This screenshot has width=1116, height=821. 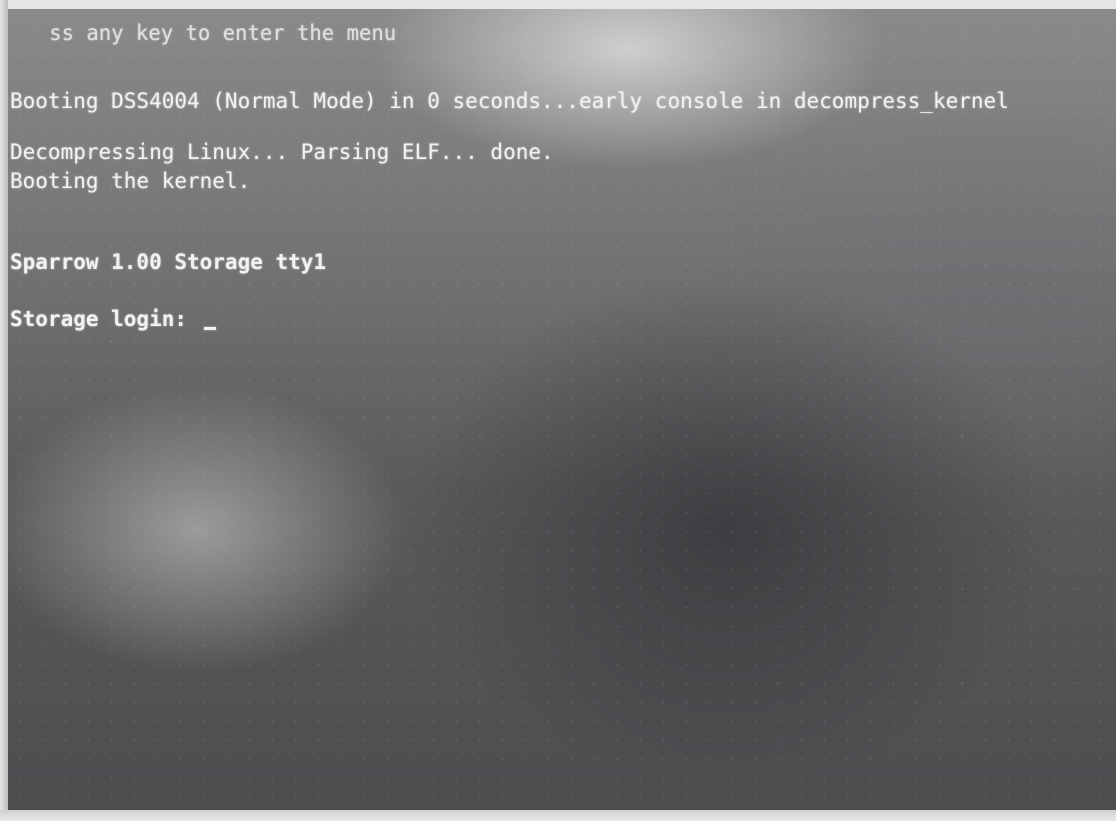 What do you see at coordinates (558, 815) in the screenshot?
I see `monitor-bezel-bottom` at bounding box center [558, 815].